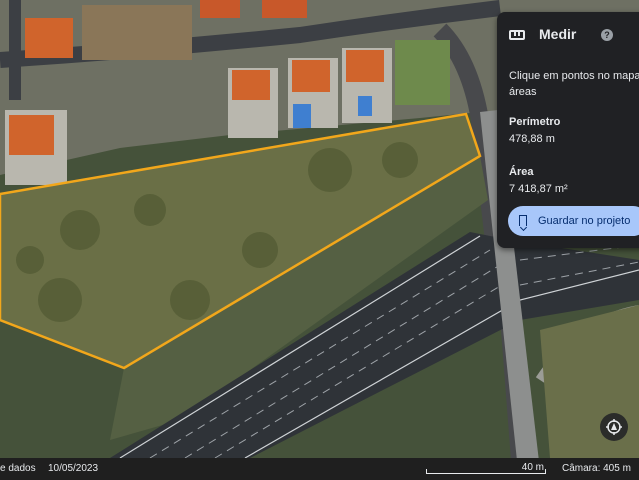  I want to click on compass-button, so click(614, 427).